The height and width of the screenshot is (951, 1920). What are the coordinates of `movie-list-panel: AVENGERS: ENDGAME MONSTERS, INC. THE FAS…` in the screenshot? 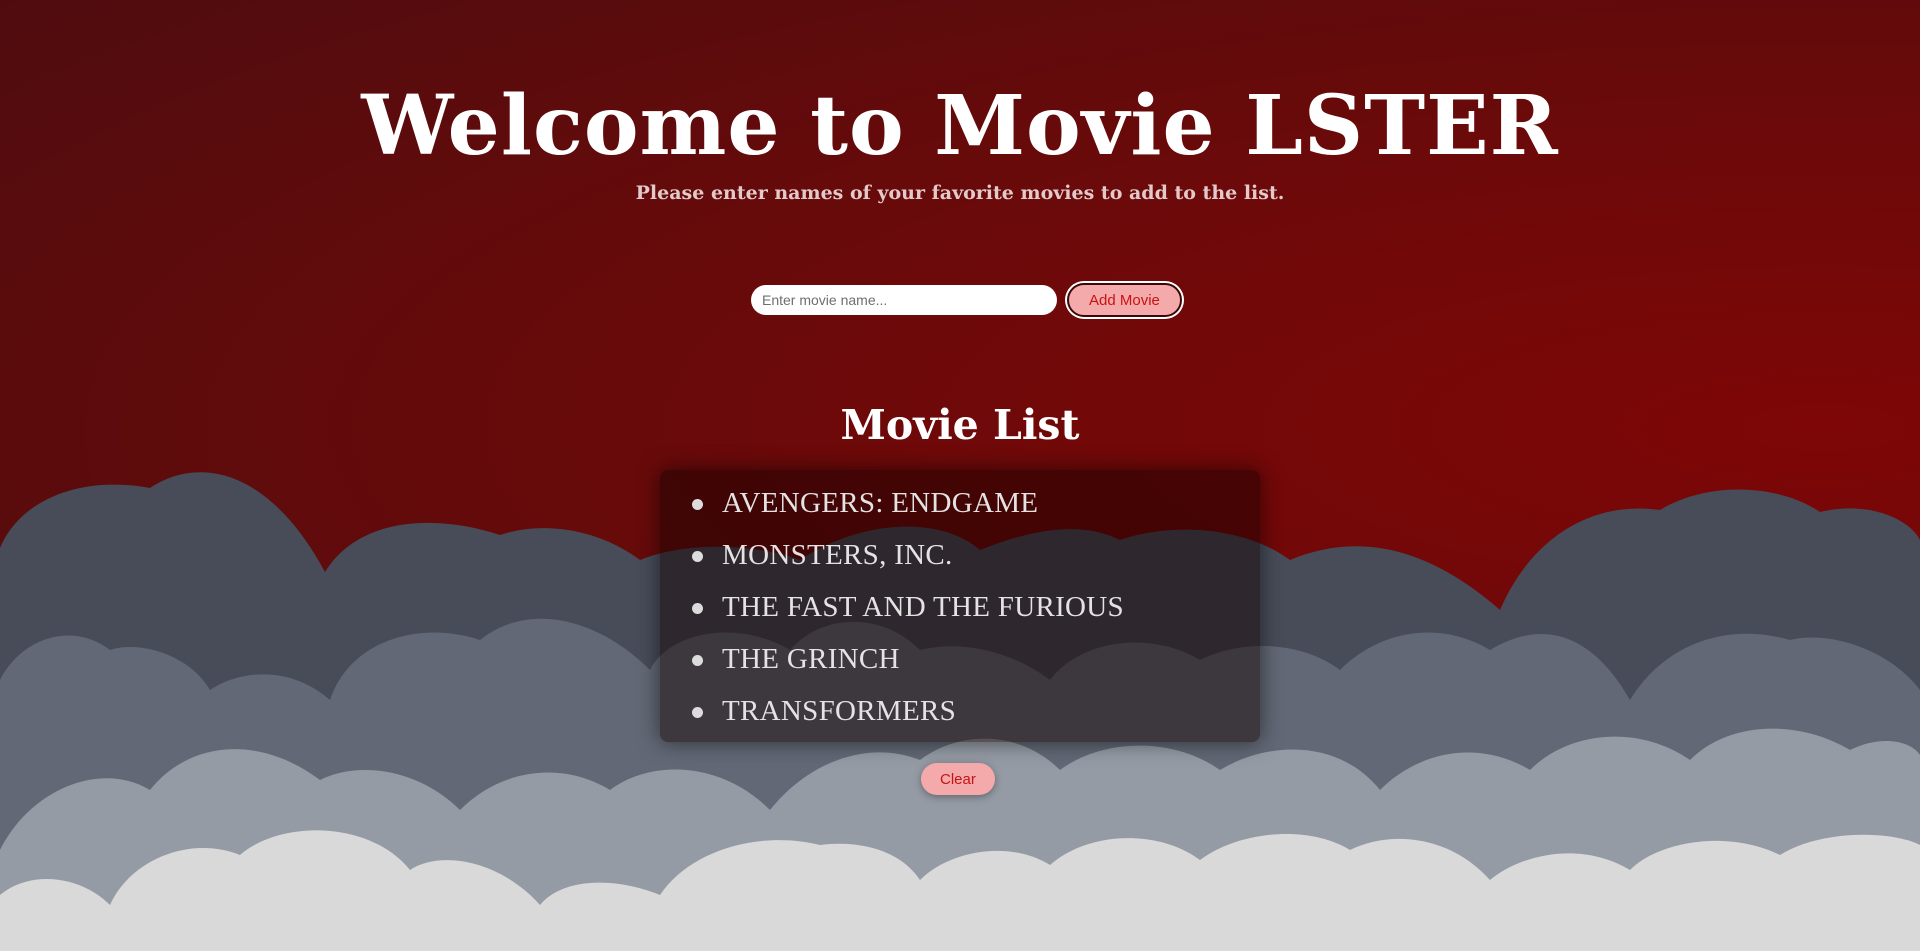 It's located at (960, 606).